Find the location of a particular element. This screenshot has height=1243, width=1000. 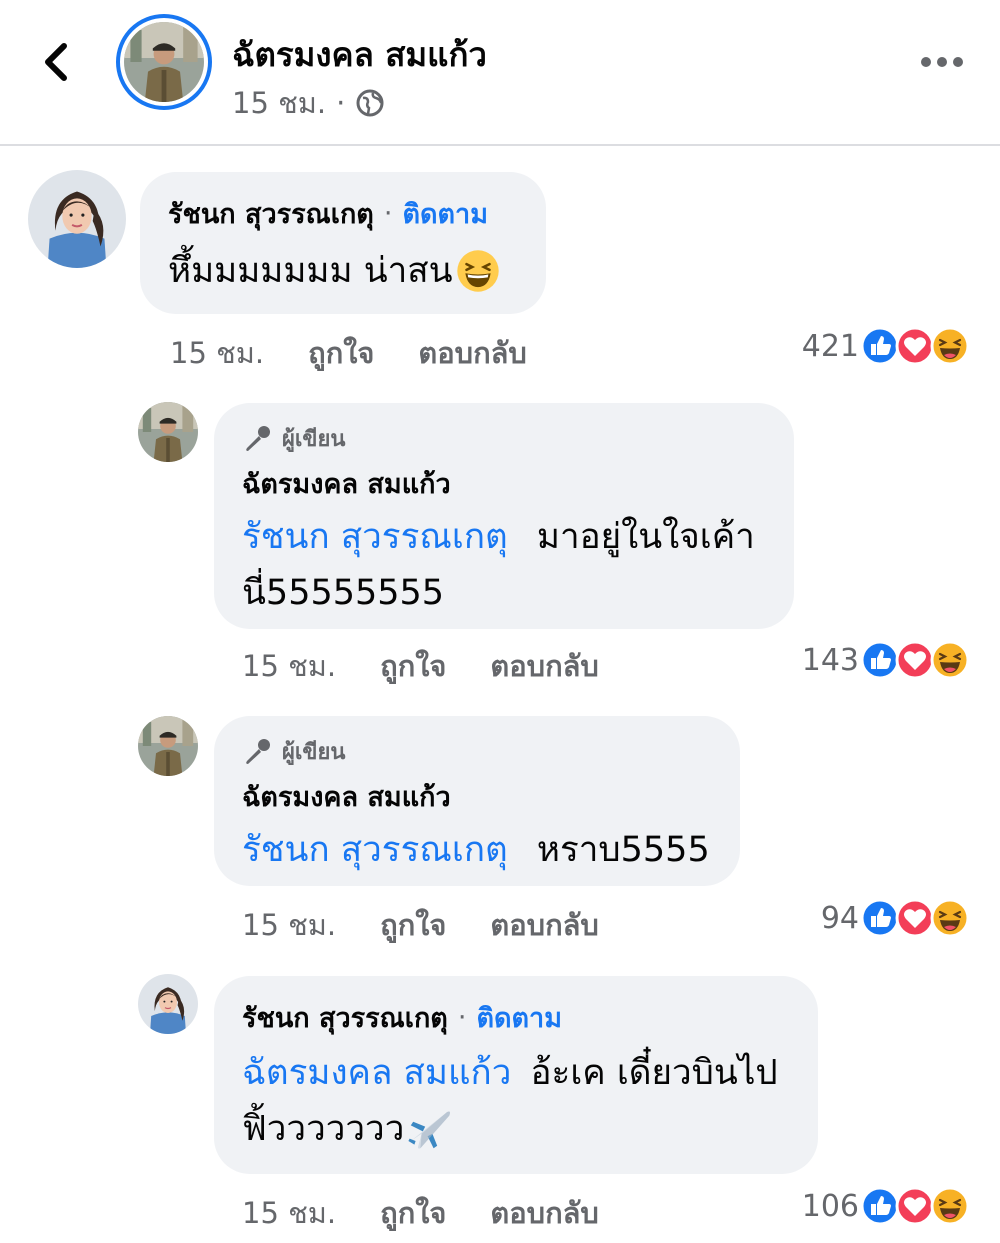

post-time: 15 ชม. is located at coordinates (279, 103).